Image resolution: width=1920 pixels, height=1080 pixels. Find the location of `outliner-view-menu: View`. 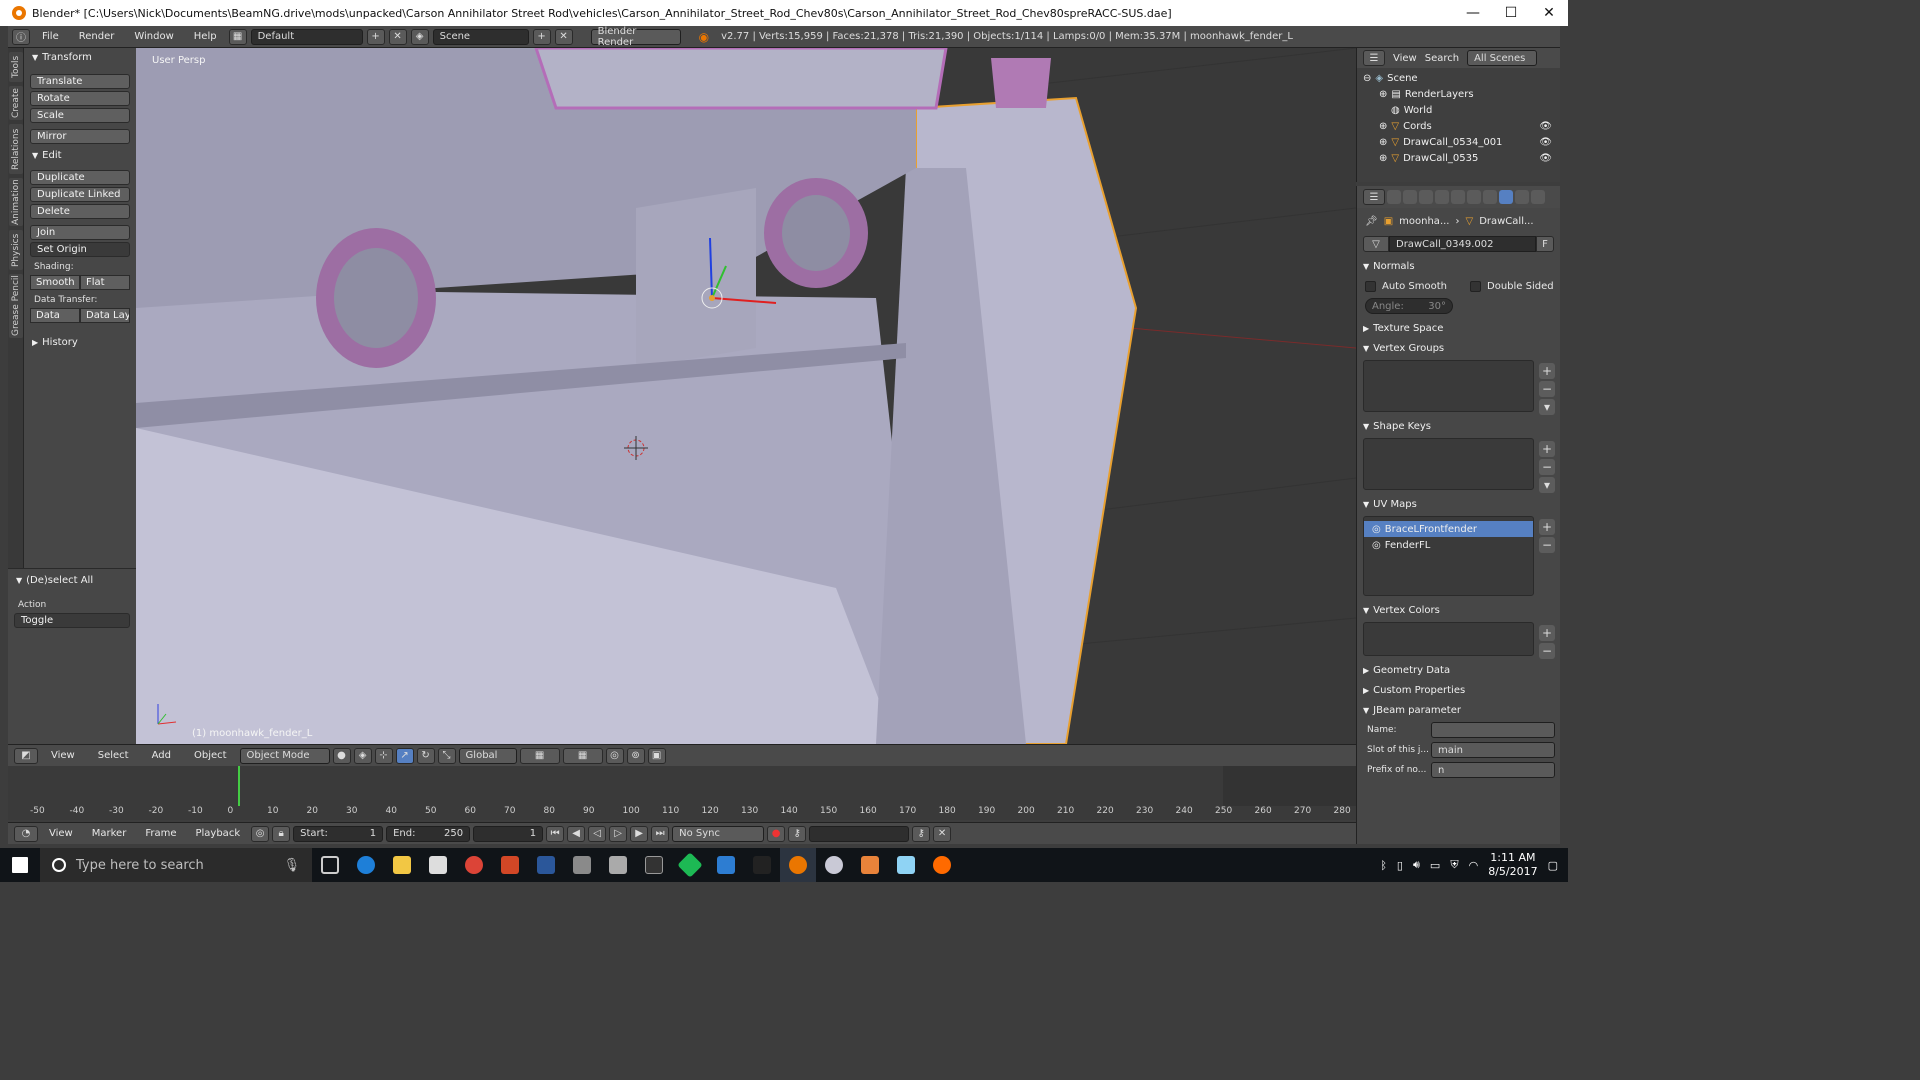

outliner-view-menu: View is located at coordinates (1405, 58).